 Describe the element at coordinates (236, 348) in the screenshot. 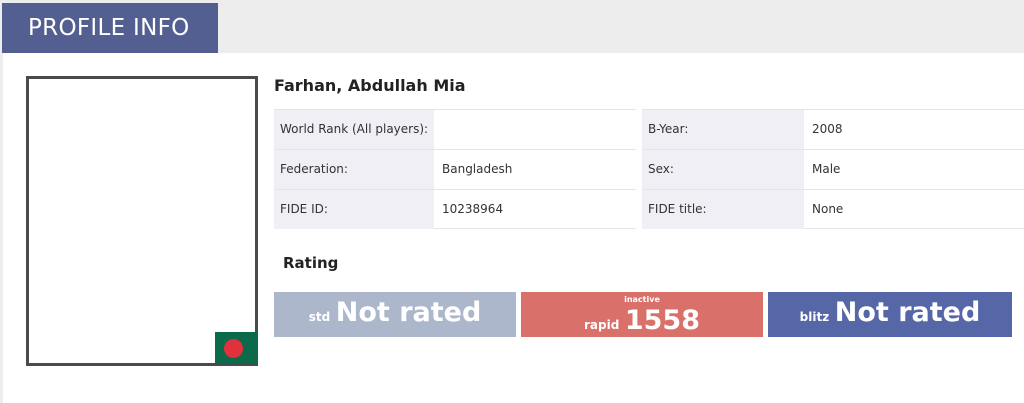

I see `bangladesh-flag-icon` at that location.